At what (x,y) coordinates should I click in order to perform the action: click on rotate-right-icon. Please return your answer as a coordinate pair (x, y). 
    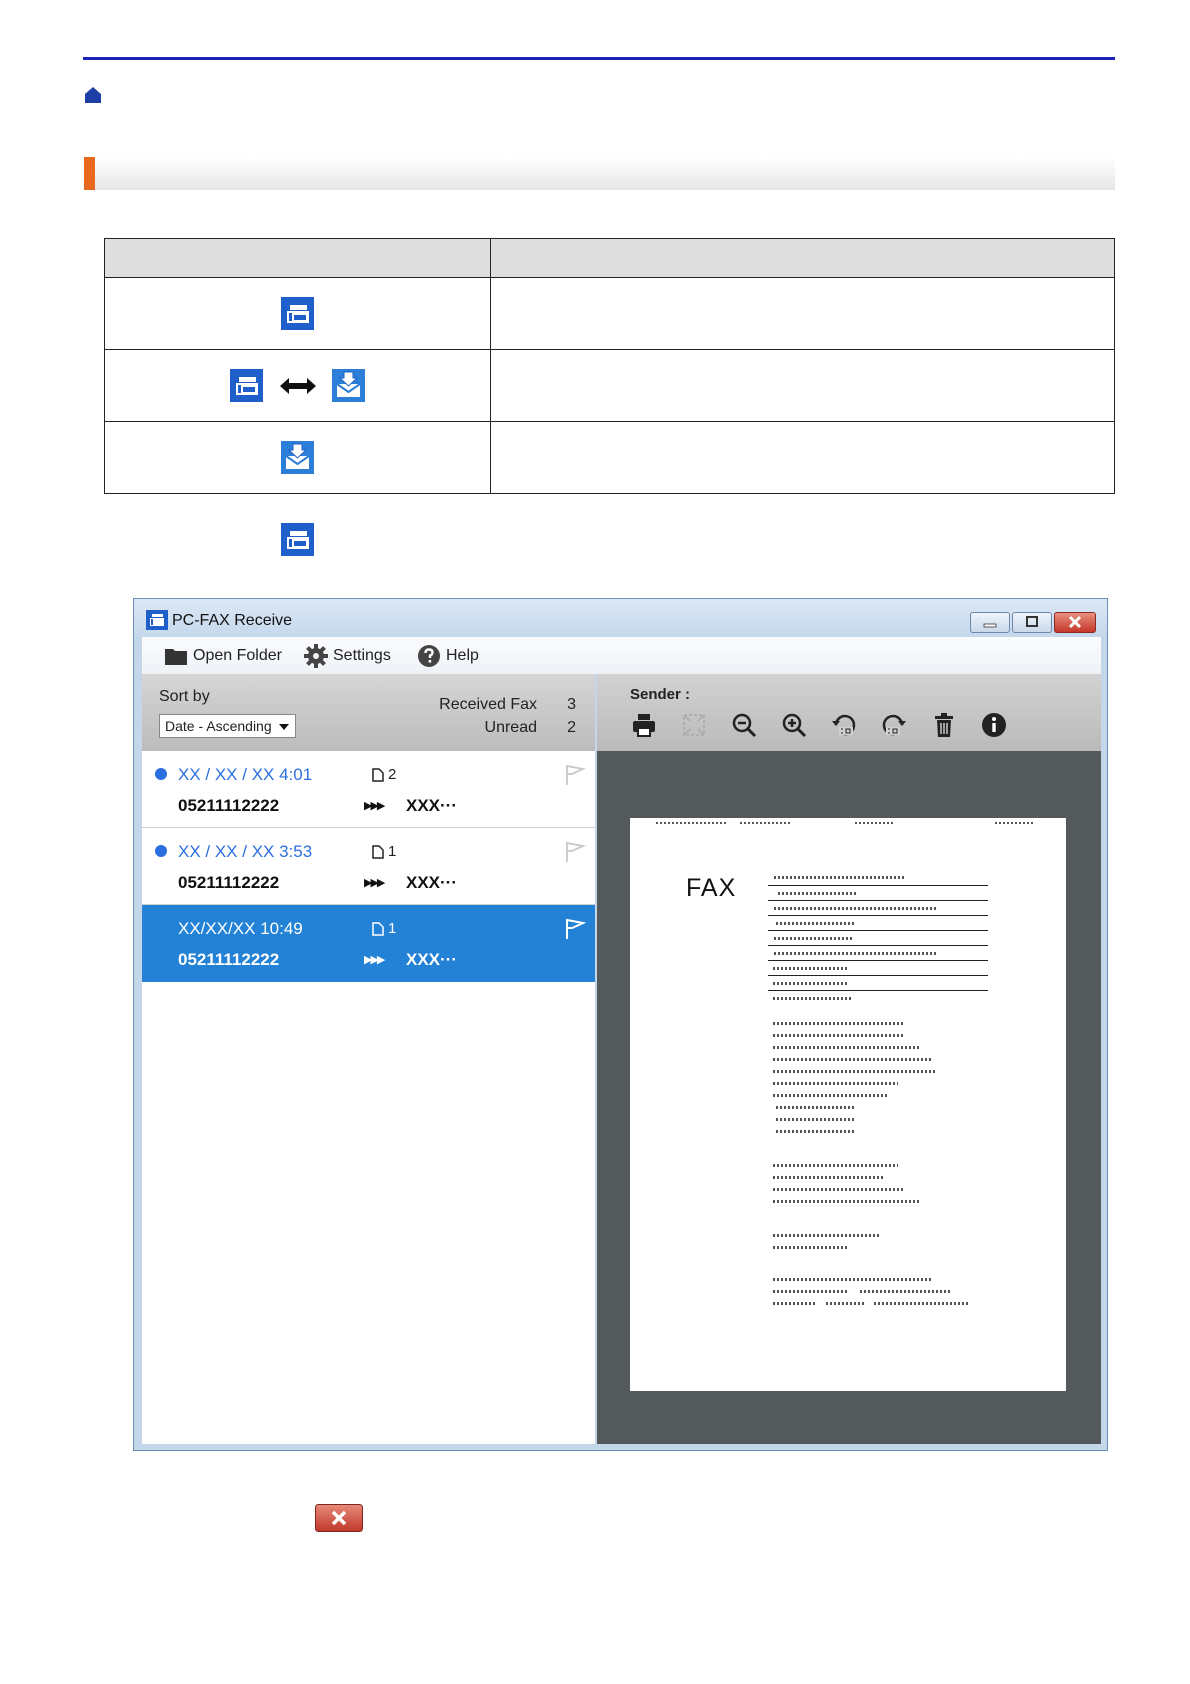
    Looking at the image, I should click on (894, 725).